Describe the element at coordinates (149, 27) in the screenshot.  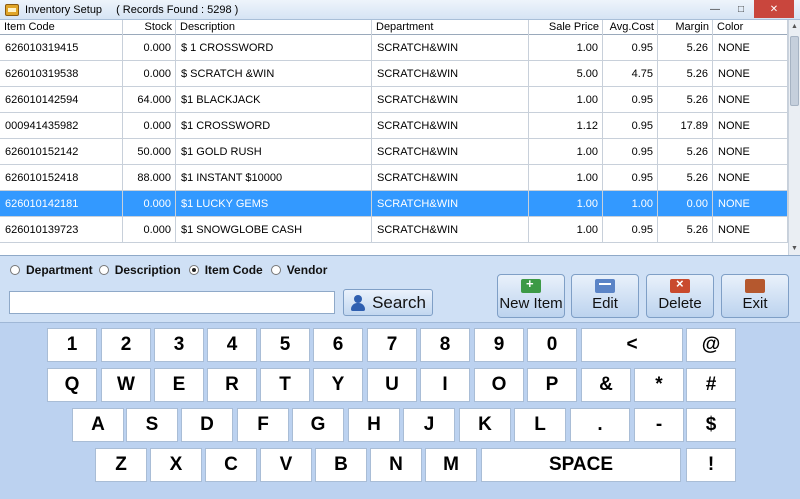
I see `column-header-stock: Stock` at that location.